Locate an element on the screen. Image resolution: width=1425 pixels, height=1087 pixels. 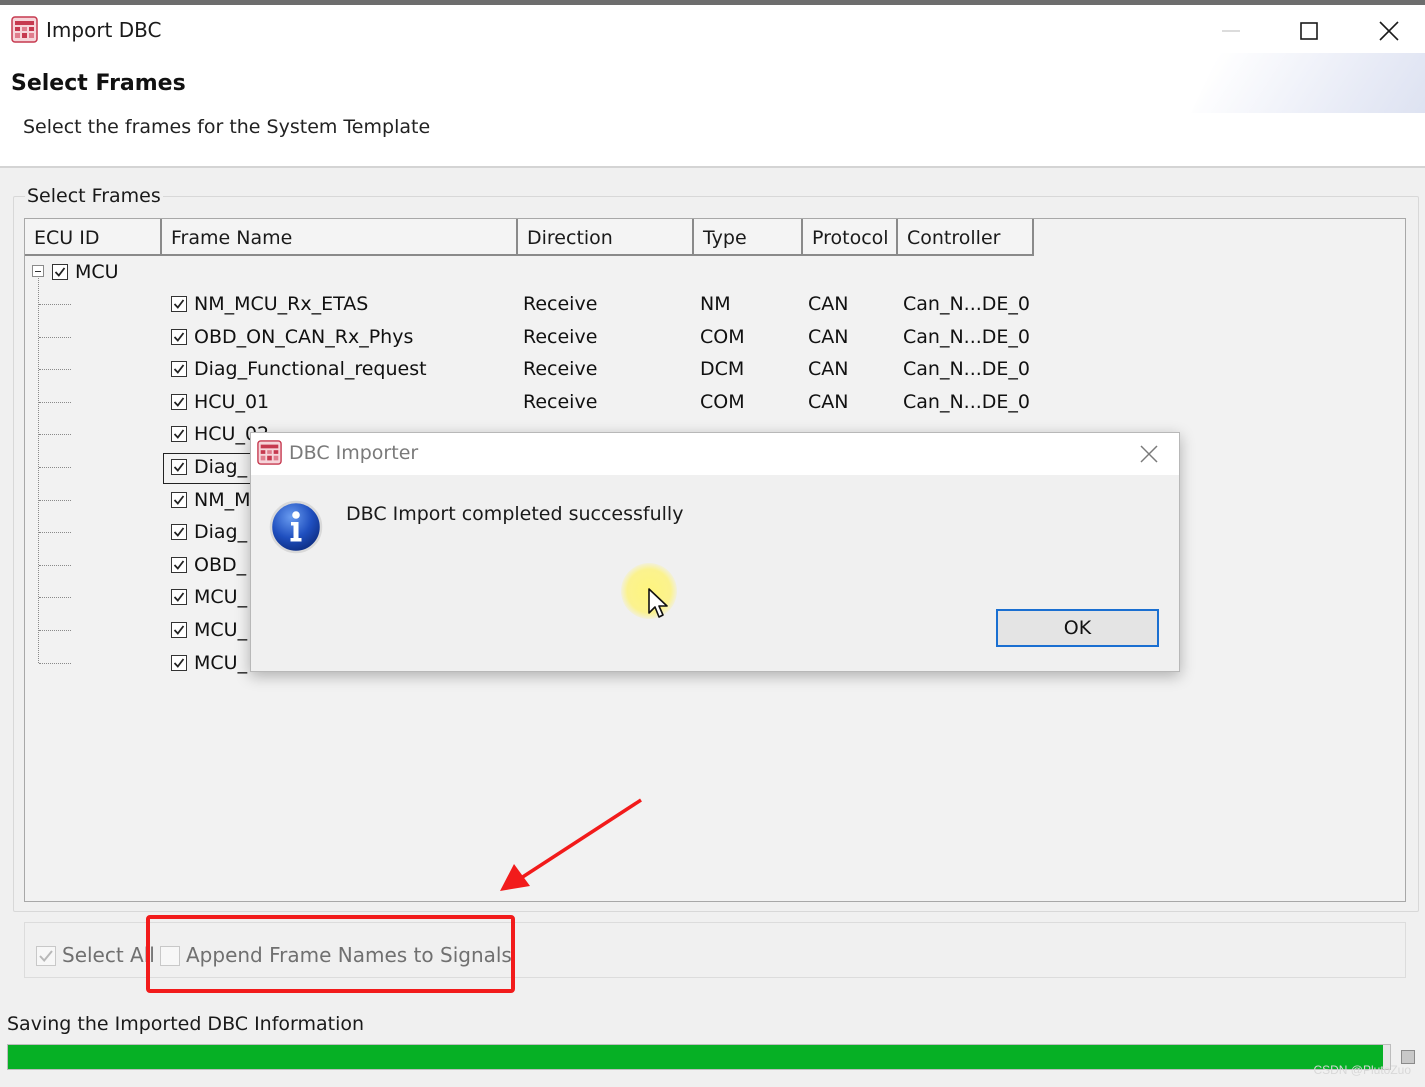
ecu-checkbox is located at coordinates (60, 272).